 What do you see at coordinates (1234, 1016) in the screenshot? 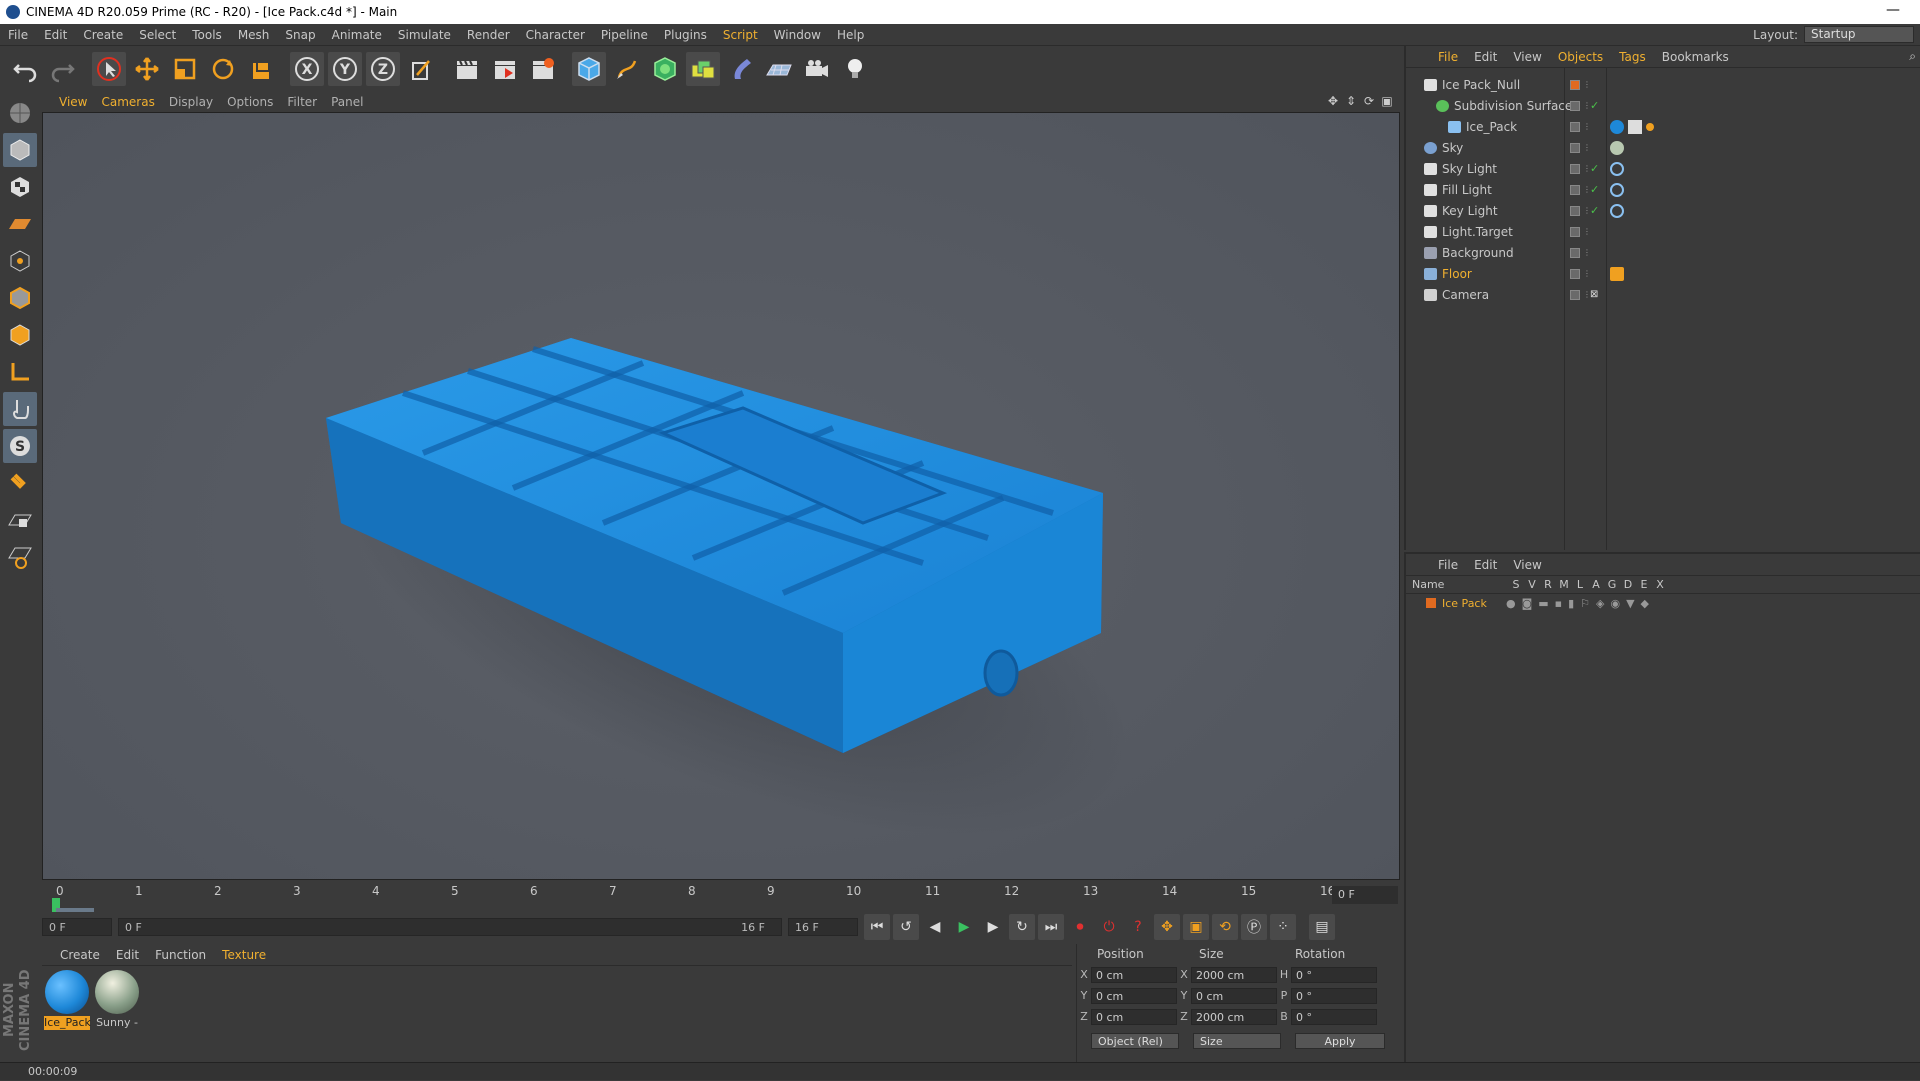
I see `size-z-field: 2000 cm` at bounding box center [1234, 1016].